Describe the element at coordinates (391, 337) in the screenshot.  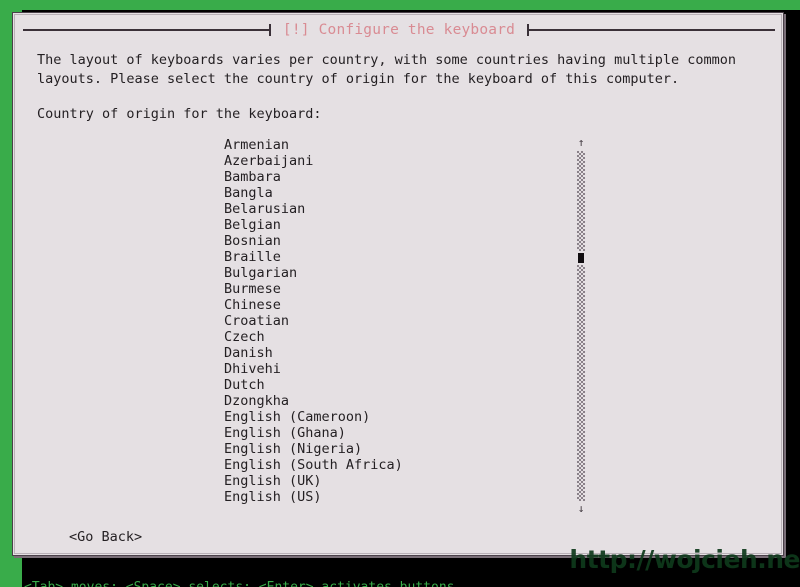
I see `list-item: Czech` at that location.